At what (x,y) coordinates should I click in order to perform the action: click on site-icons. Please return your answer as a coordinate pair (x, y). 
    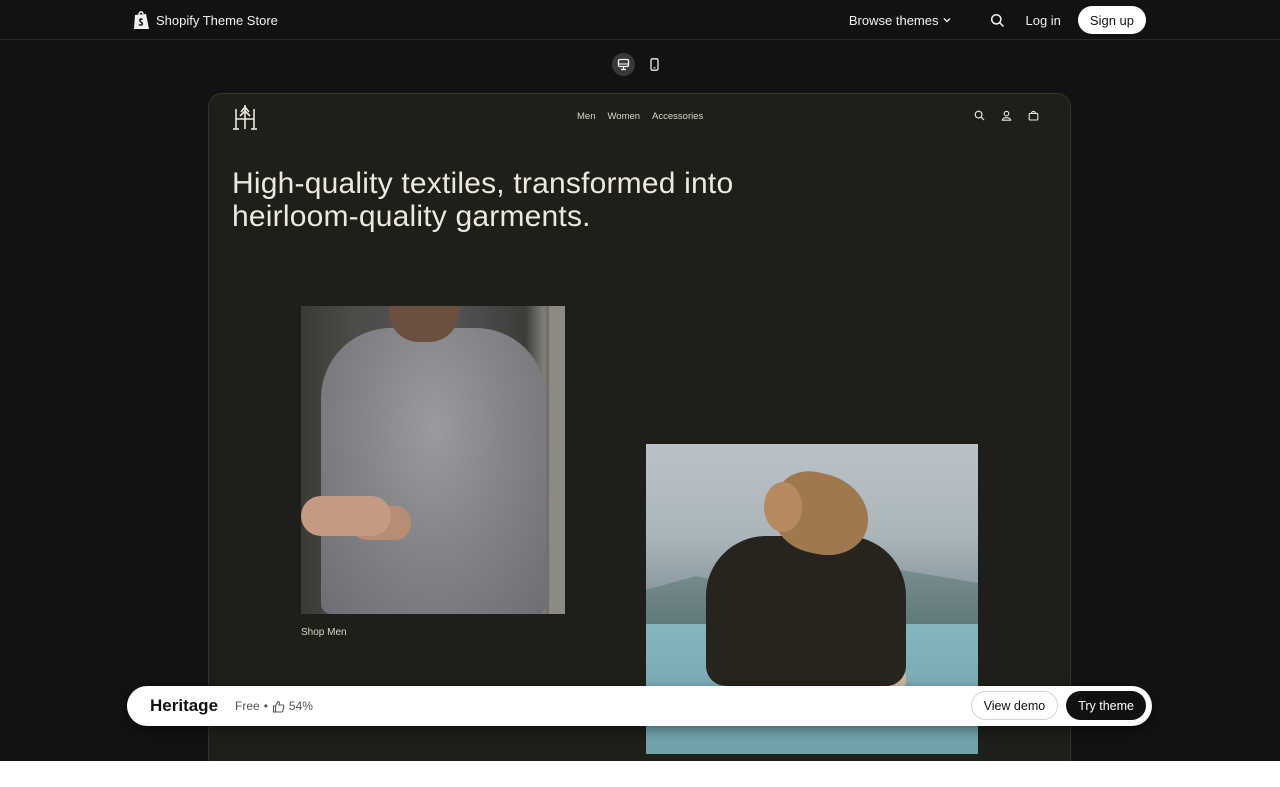
    Looking at the image, I should click on (1006, 115).